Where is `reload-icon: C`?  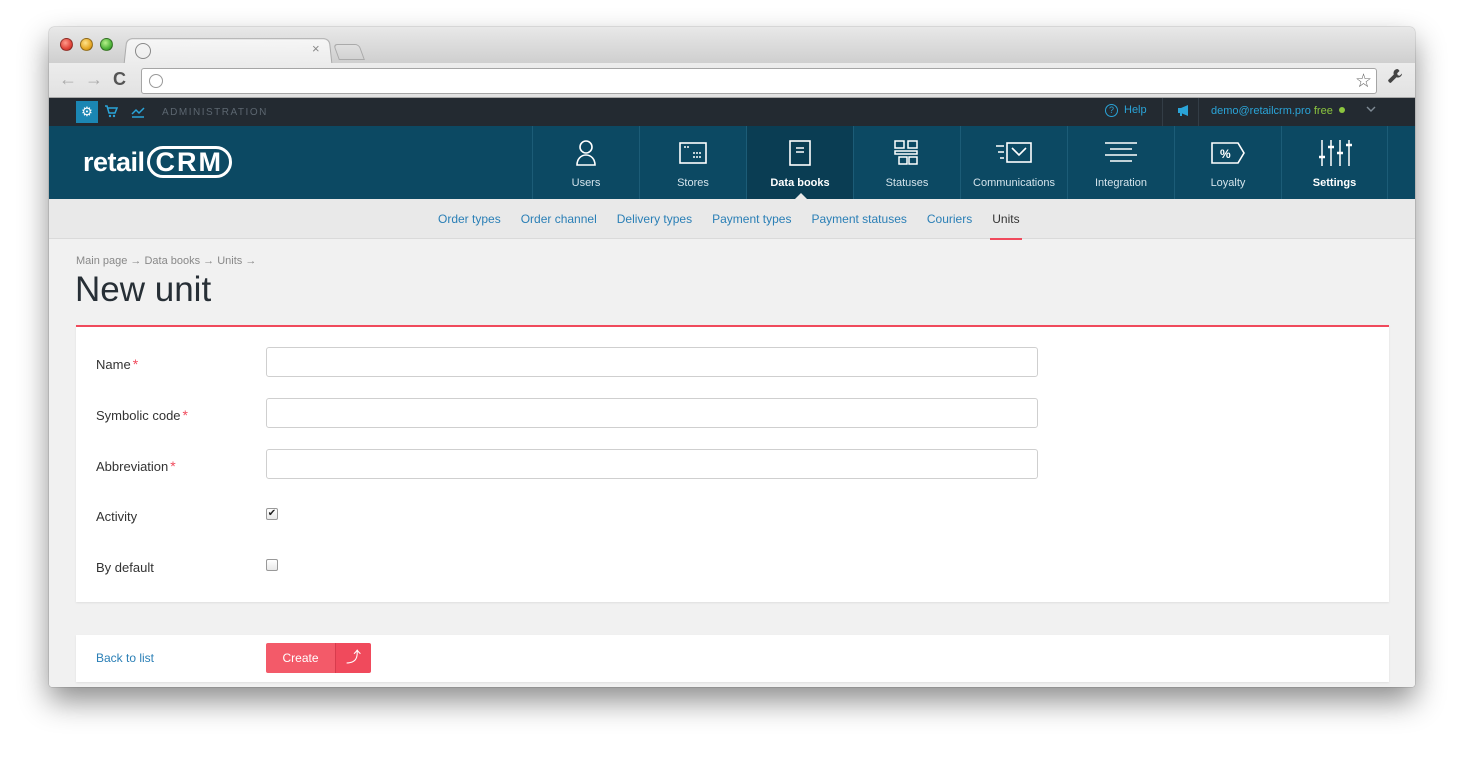 reload-icon: C is located at coordinates (119, 79).